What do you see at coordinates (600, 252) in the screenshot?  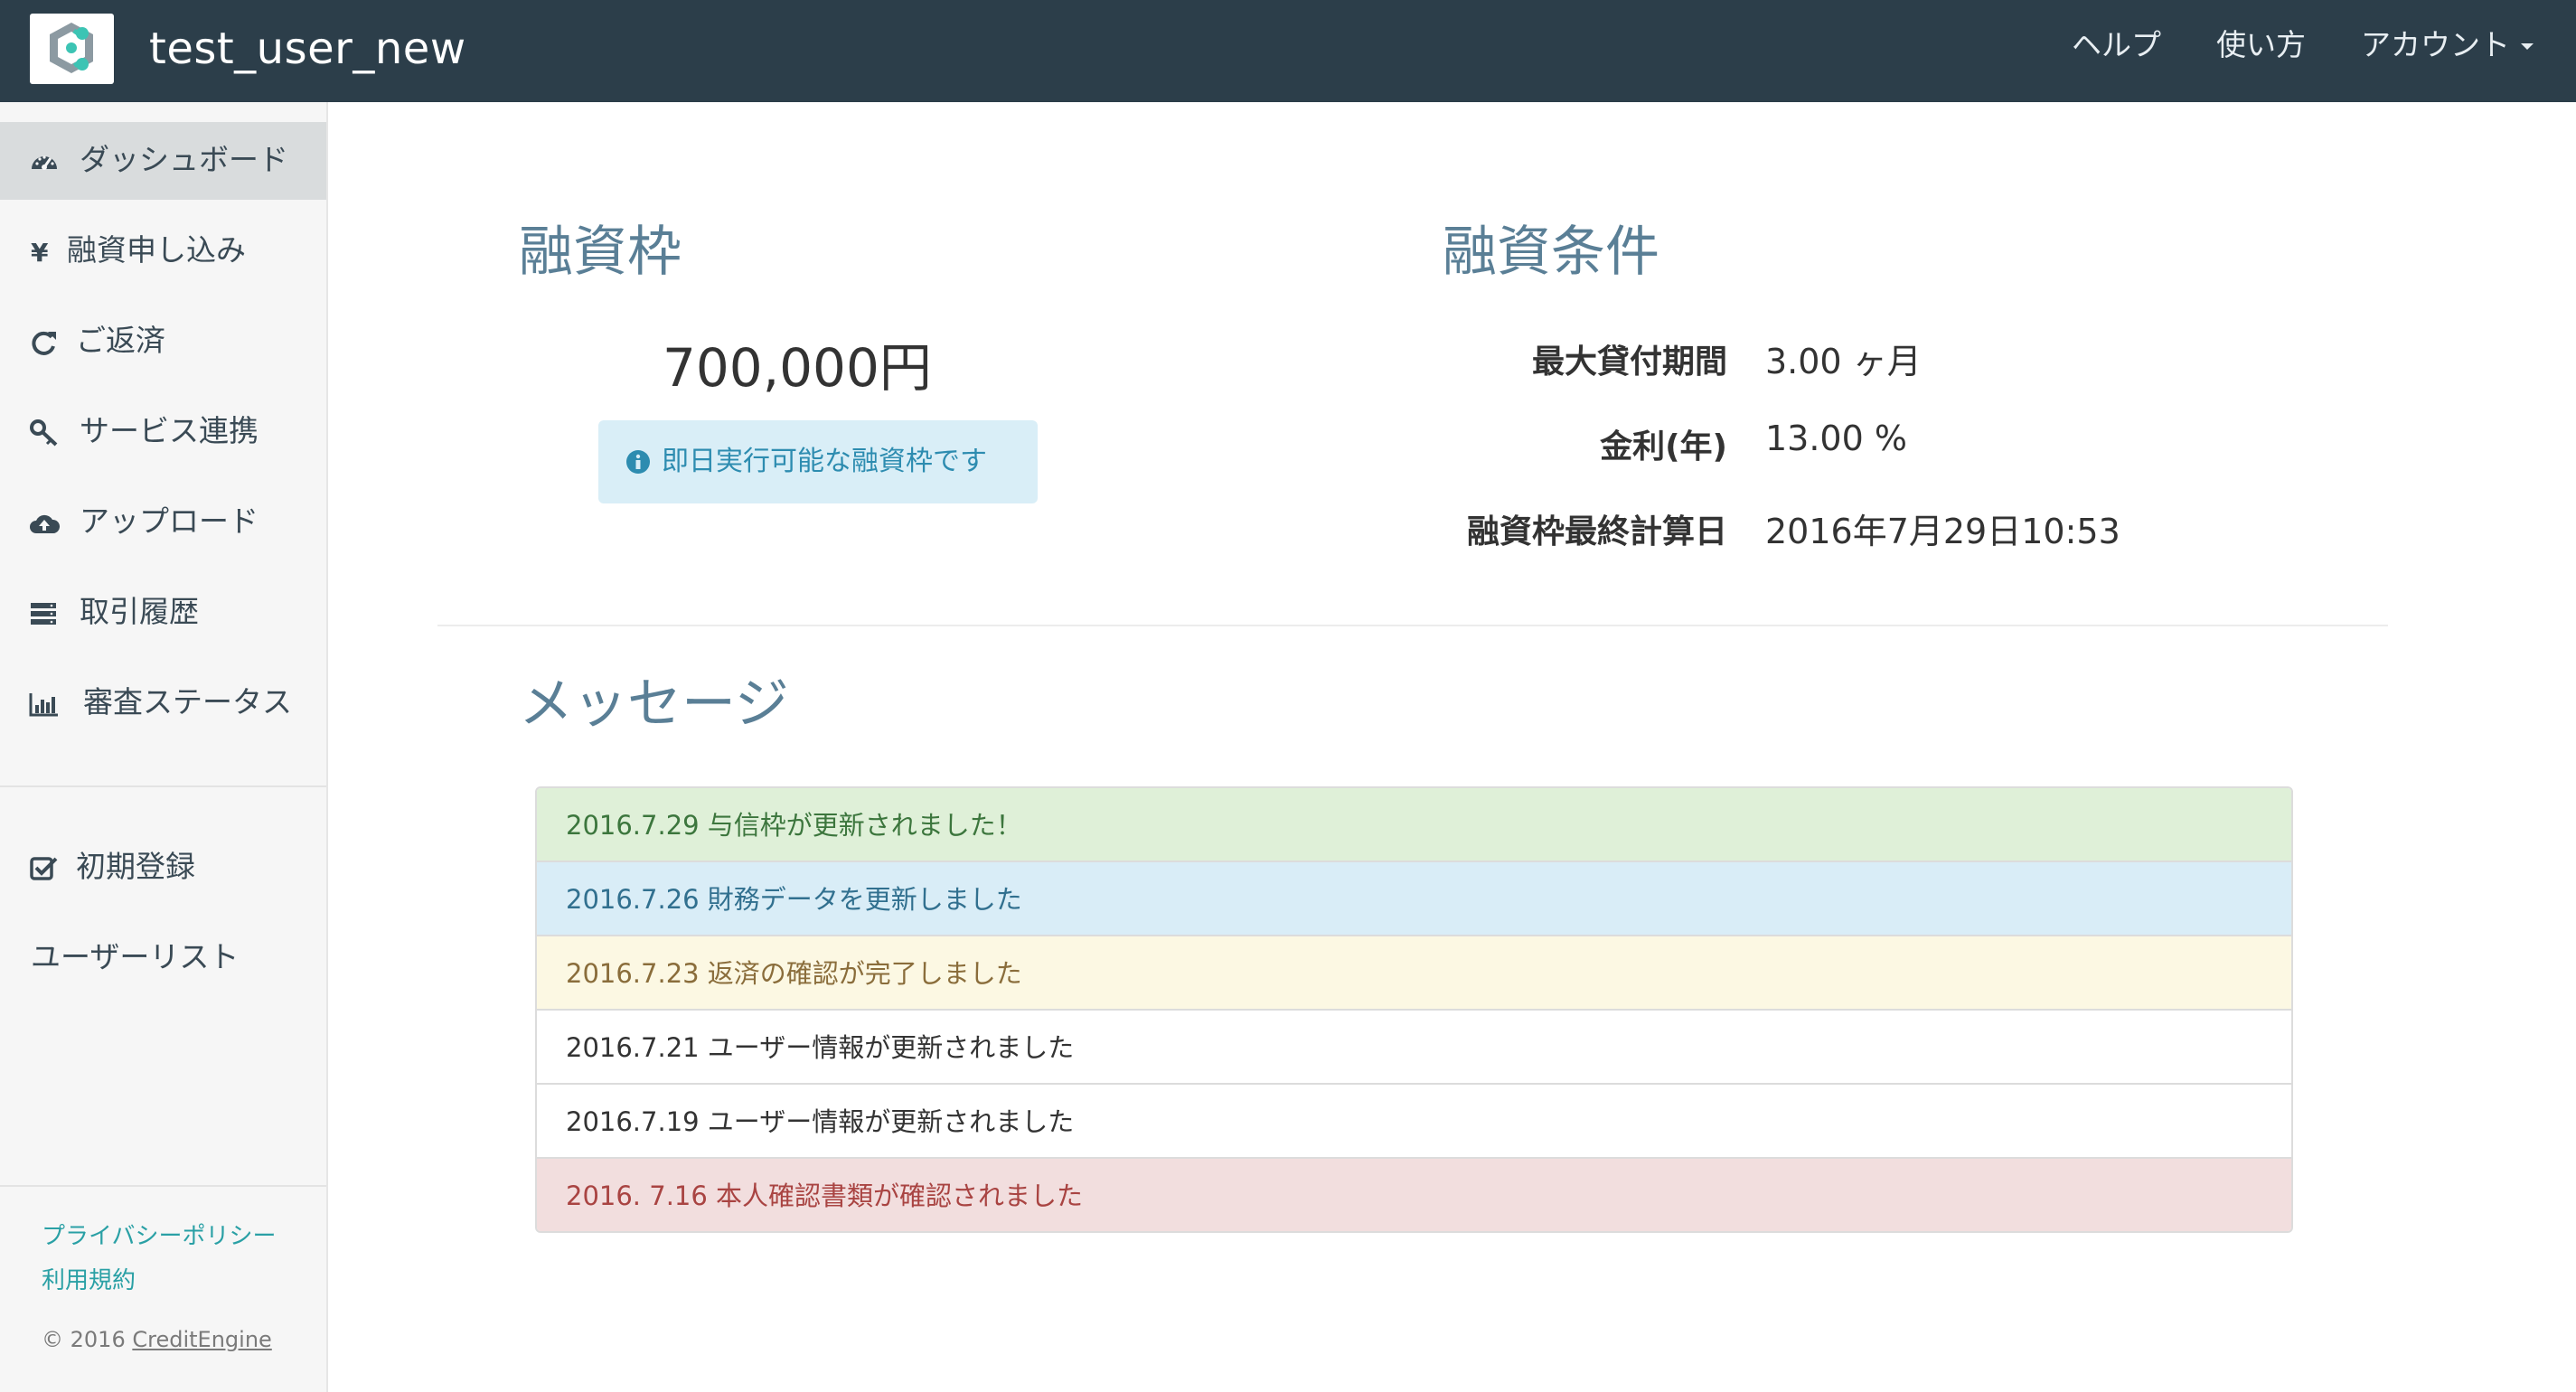 I see `credit-limit-title: 融資枠` at bounding box center [600, 252].